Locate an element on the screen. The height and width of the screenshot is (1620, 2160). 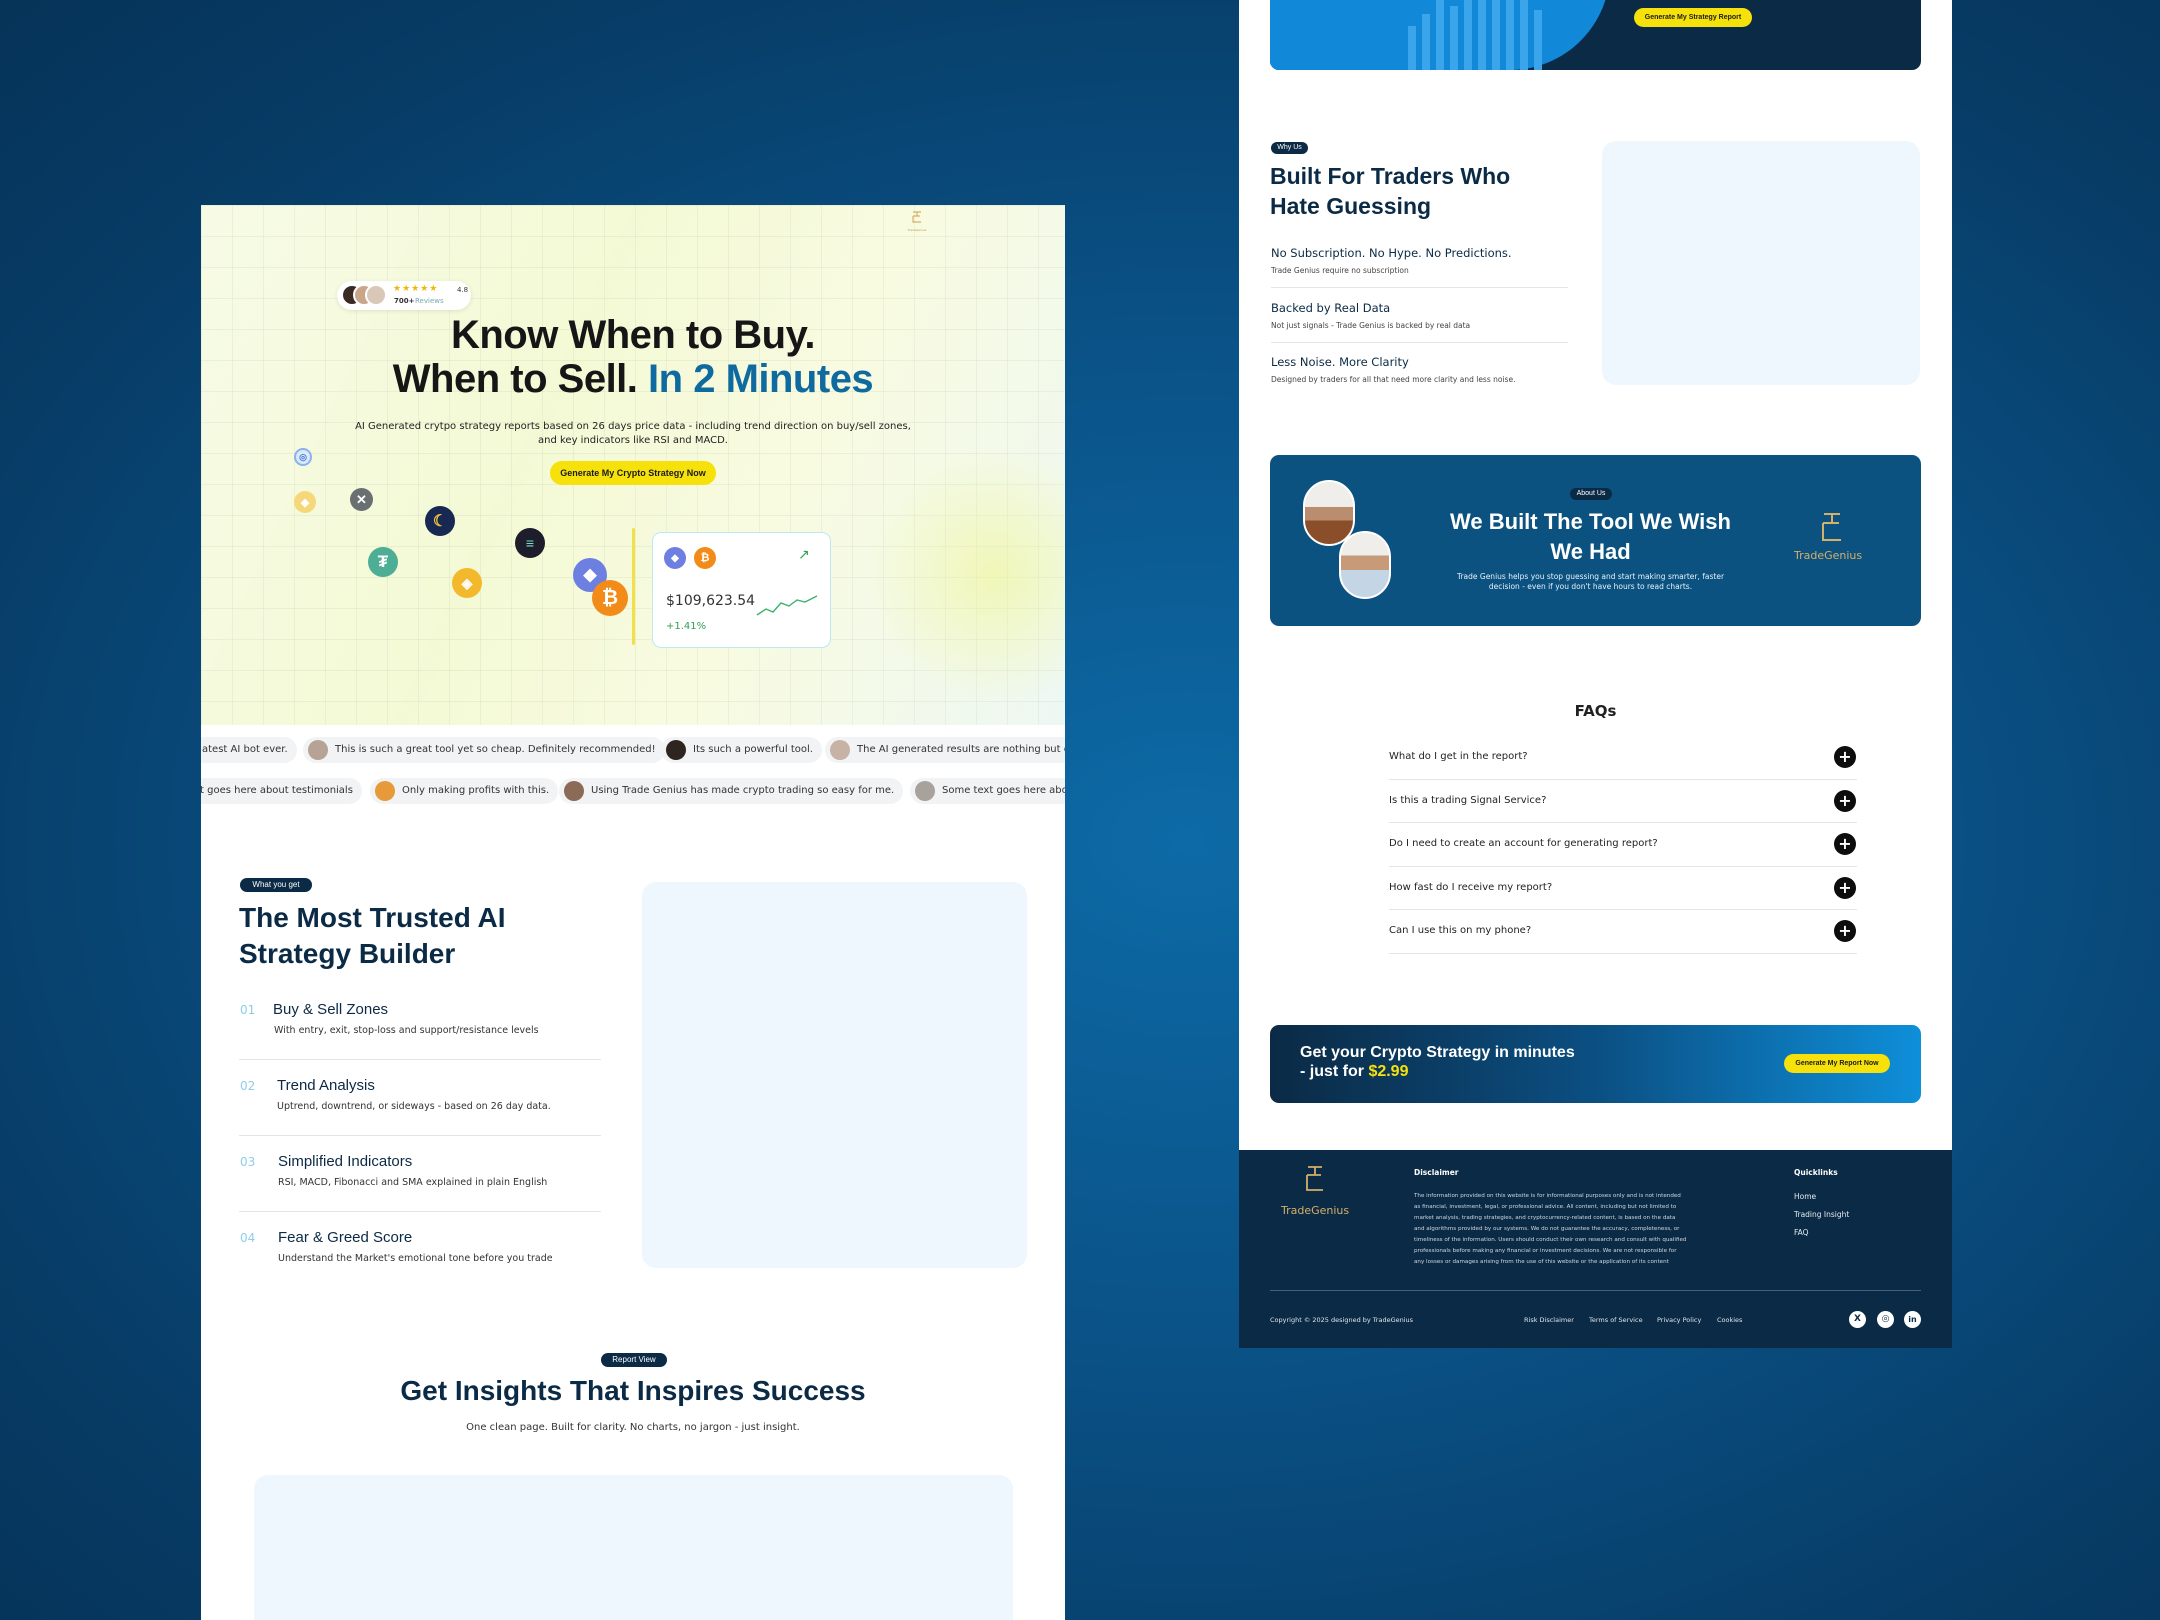
testimonial-pill: Only making profits with this. is located at coordinates (464, 791).